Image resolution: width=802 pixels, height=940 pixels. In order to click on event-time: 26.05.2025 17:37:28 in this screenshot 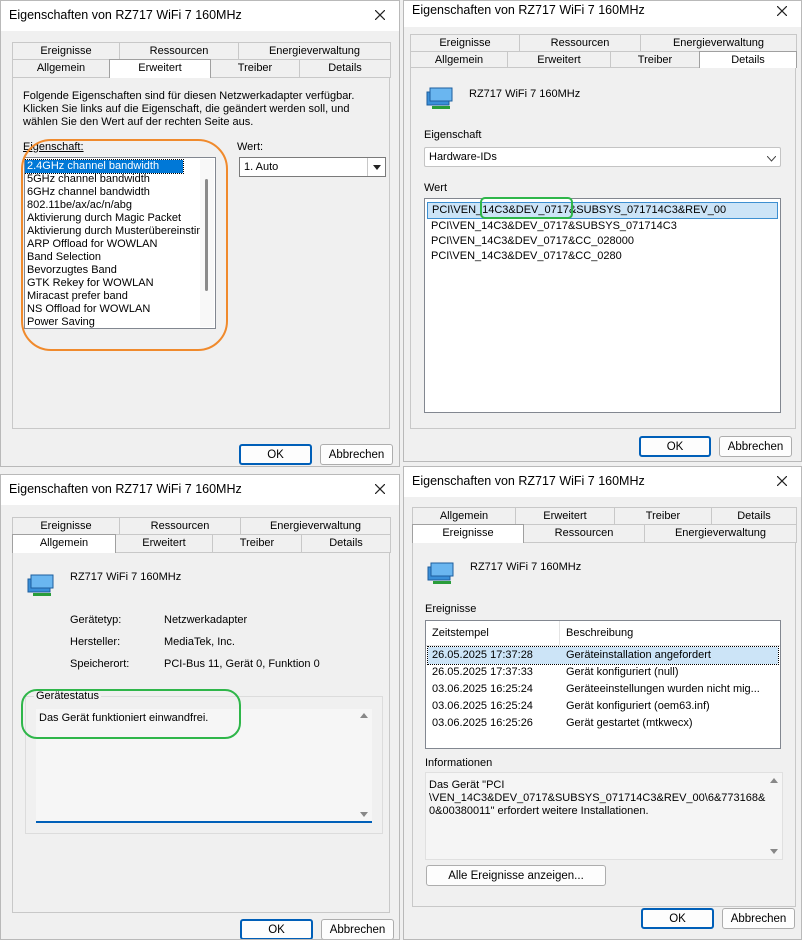, I will do `click(482, 655)`.